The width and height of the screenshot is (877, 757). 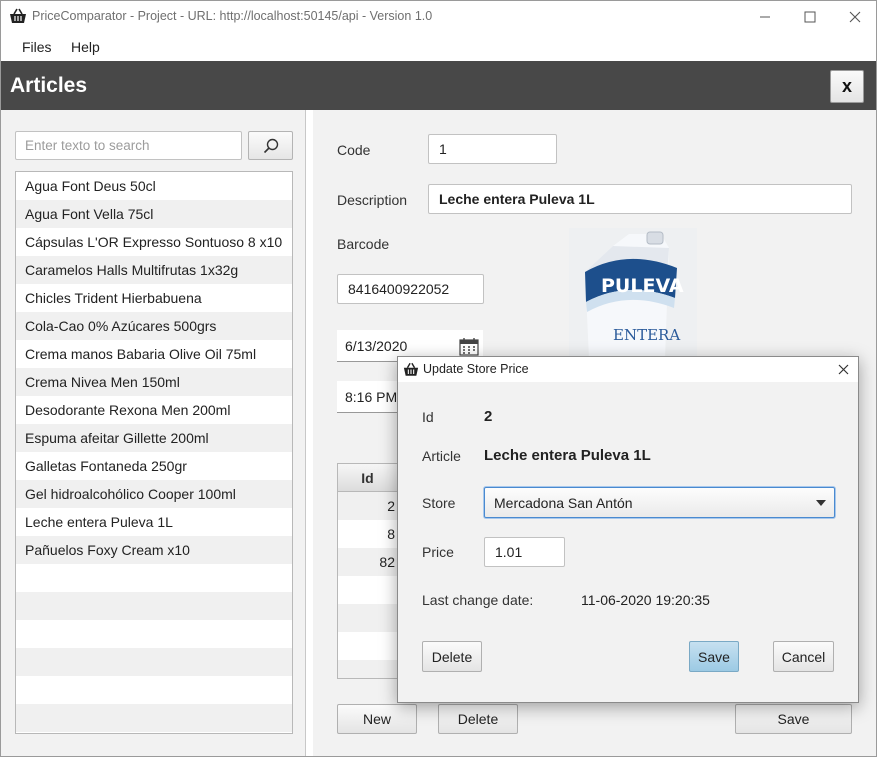 I want to click on close-section-button: x, so click(x=847, y=86).